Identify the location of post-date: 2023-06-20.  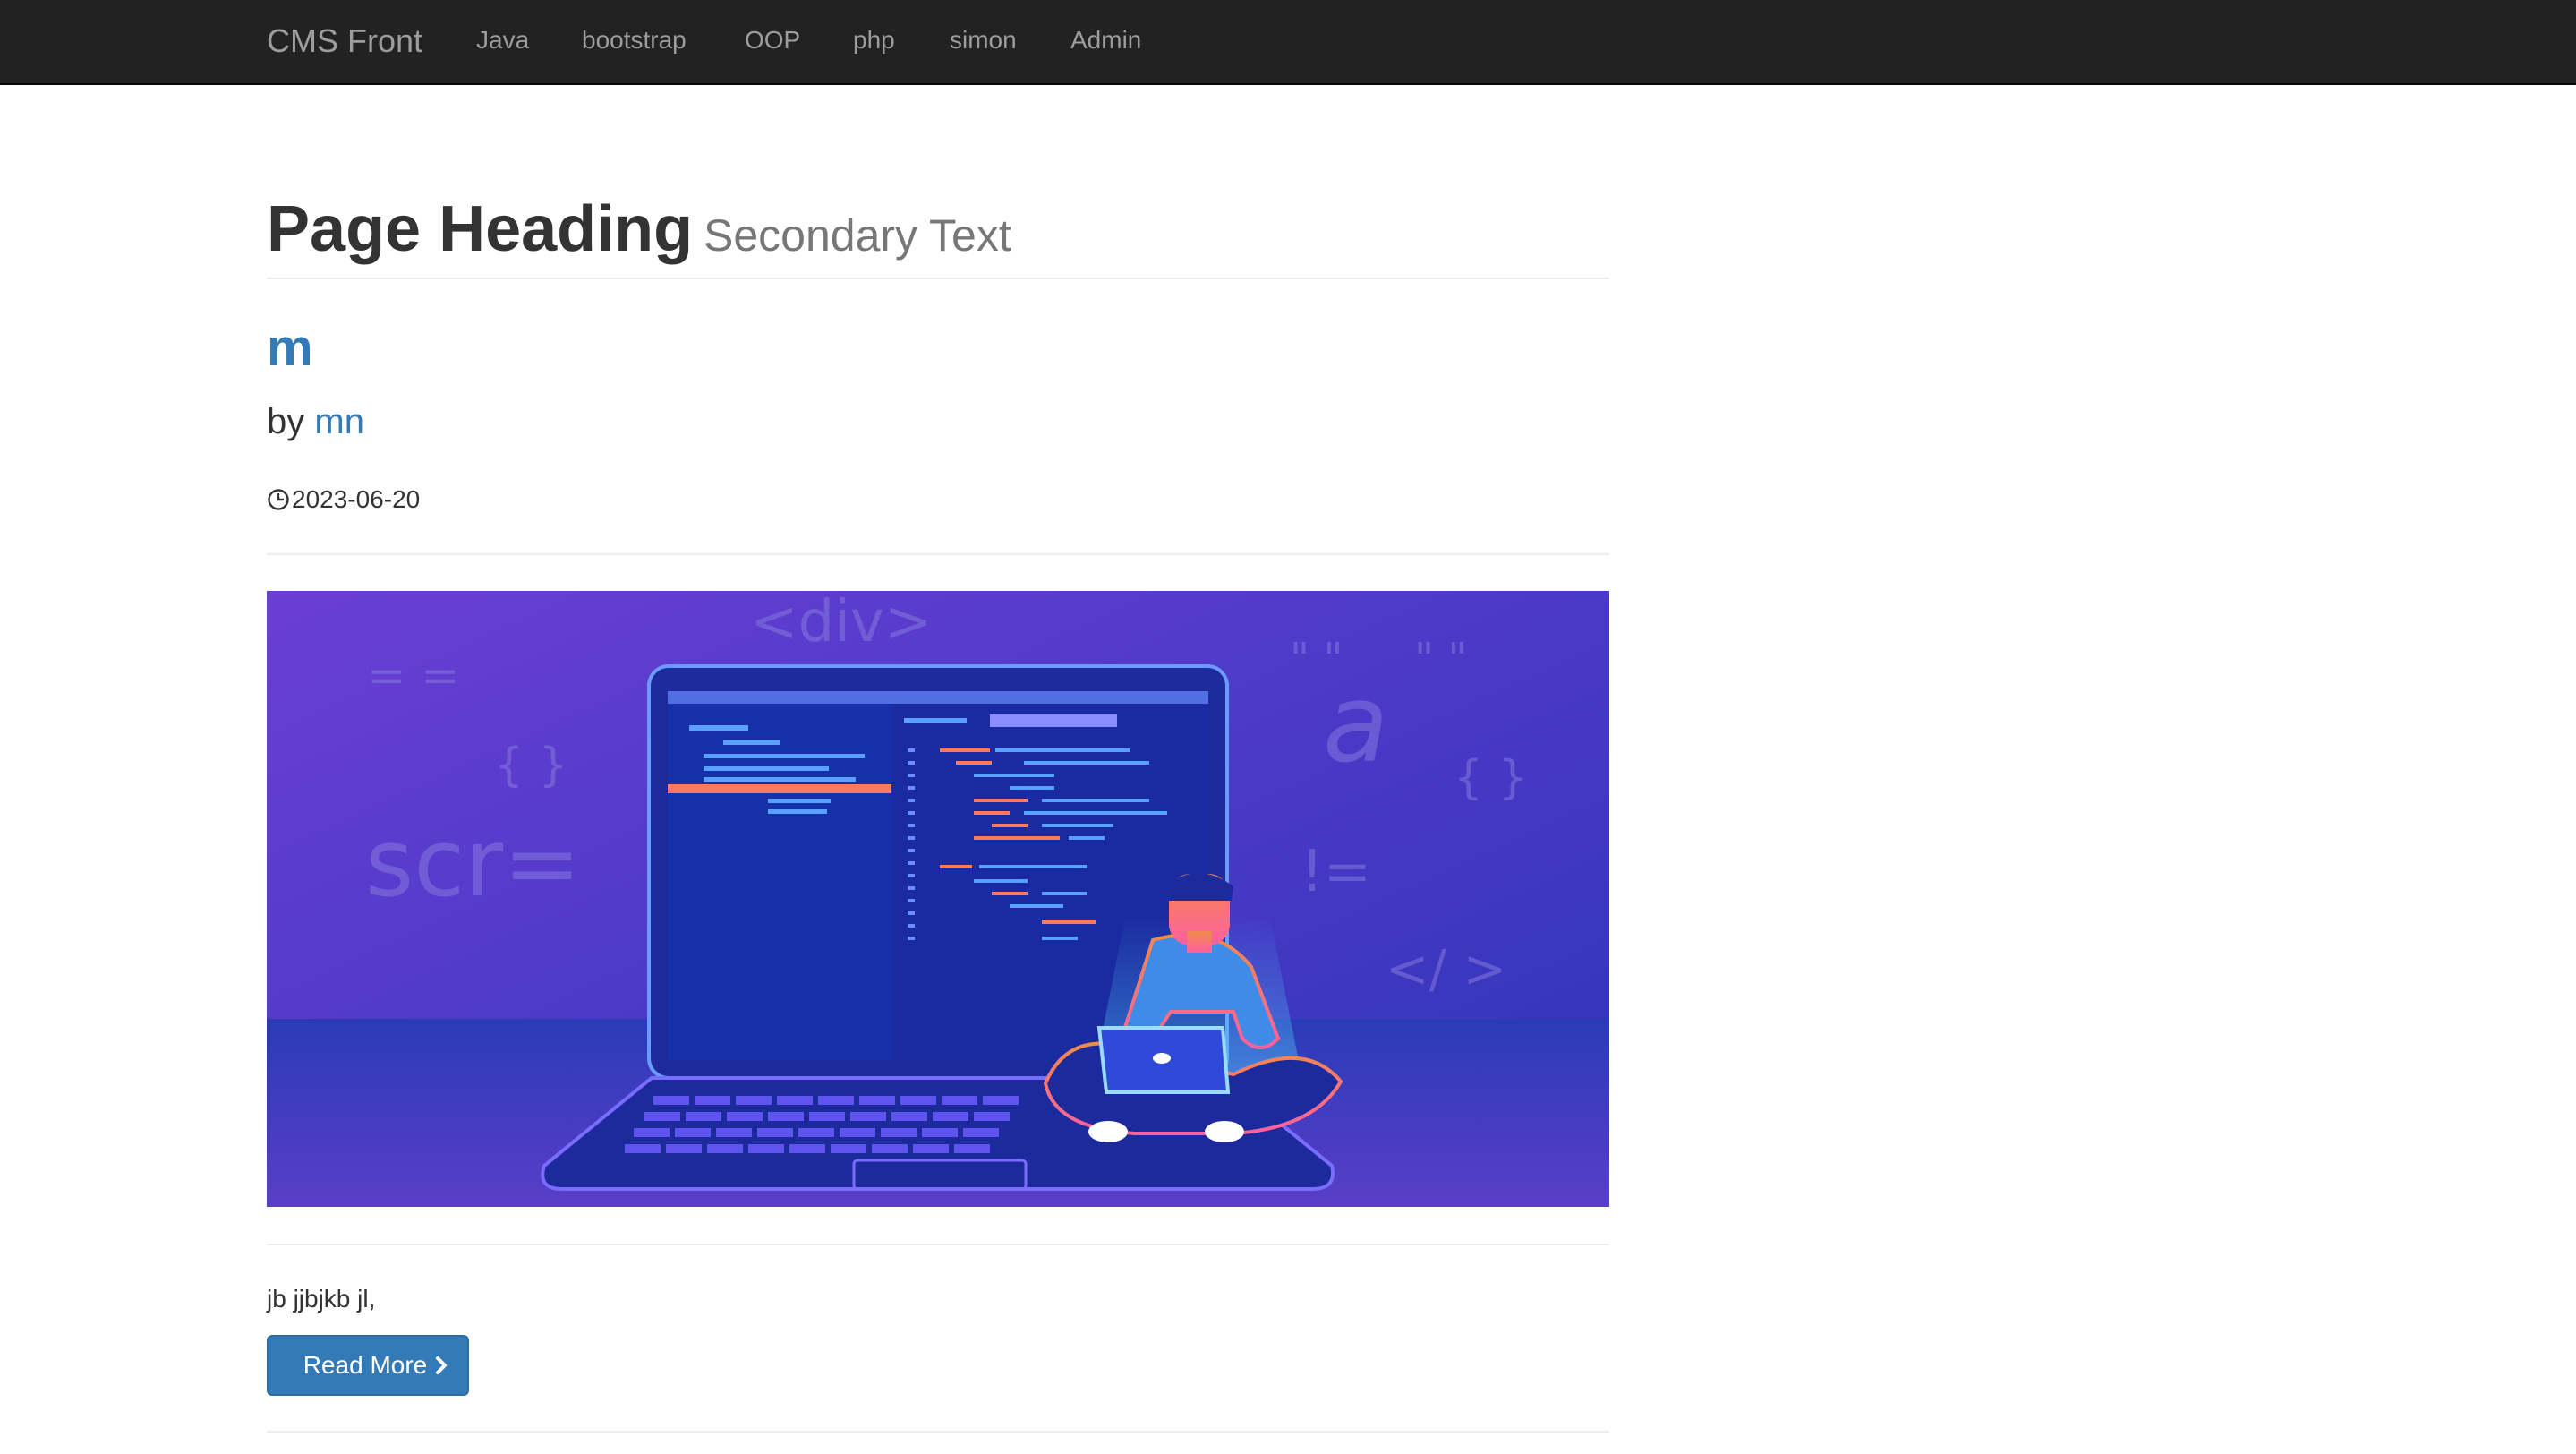
(343, 499).